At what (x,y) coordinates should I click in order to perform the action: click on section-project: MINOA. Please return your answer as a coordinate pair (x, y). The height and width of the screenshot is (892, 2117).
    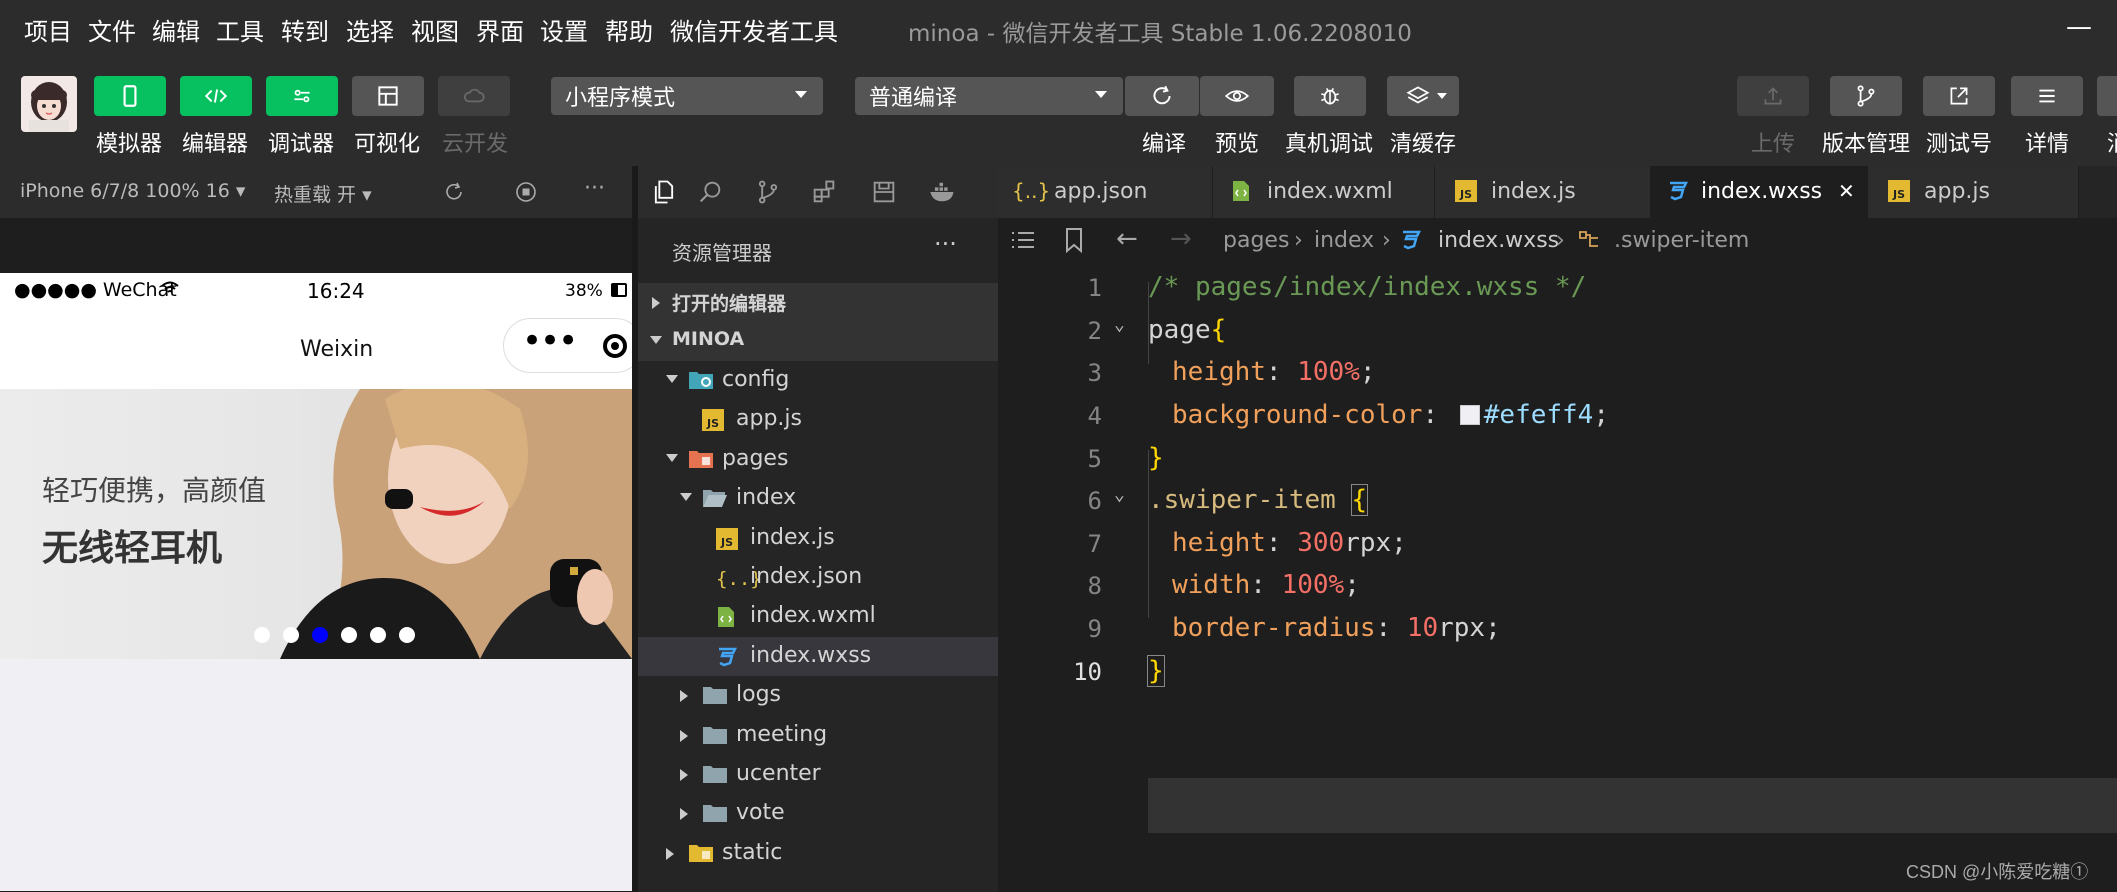
    Looking at the image, I should click on (818, 341).